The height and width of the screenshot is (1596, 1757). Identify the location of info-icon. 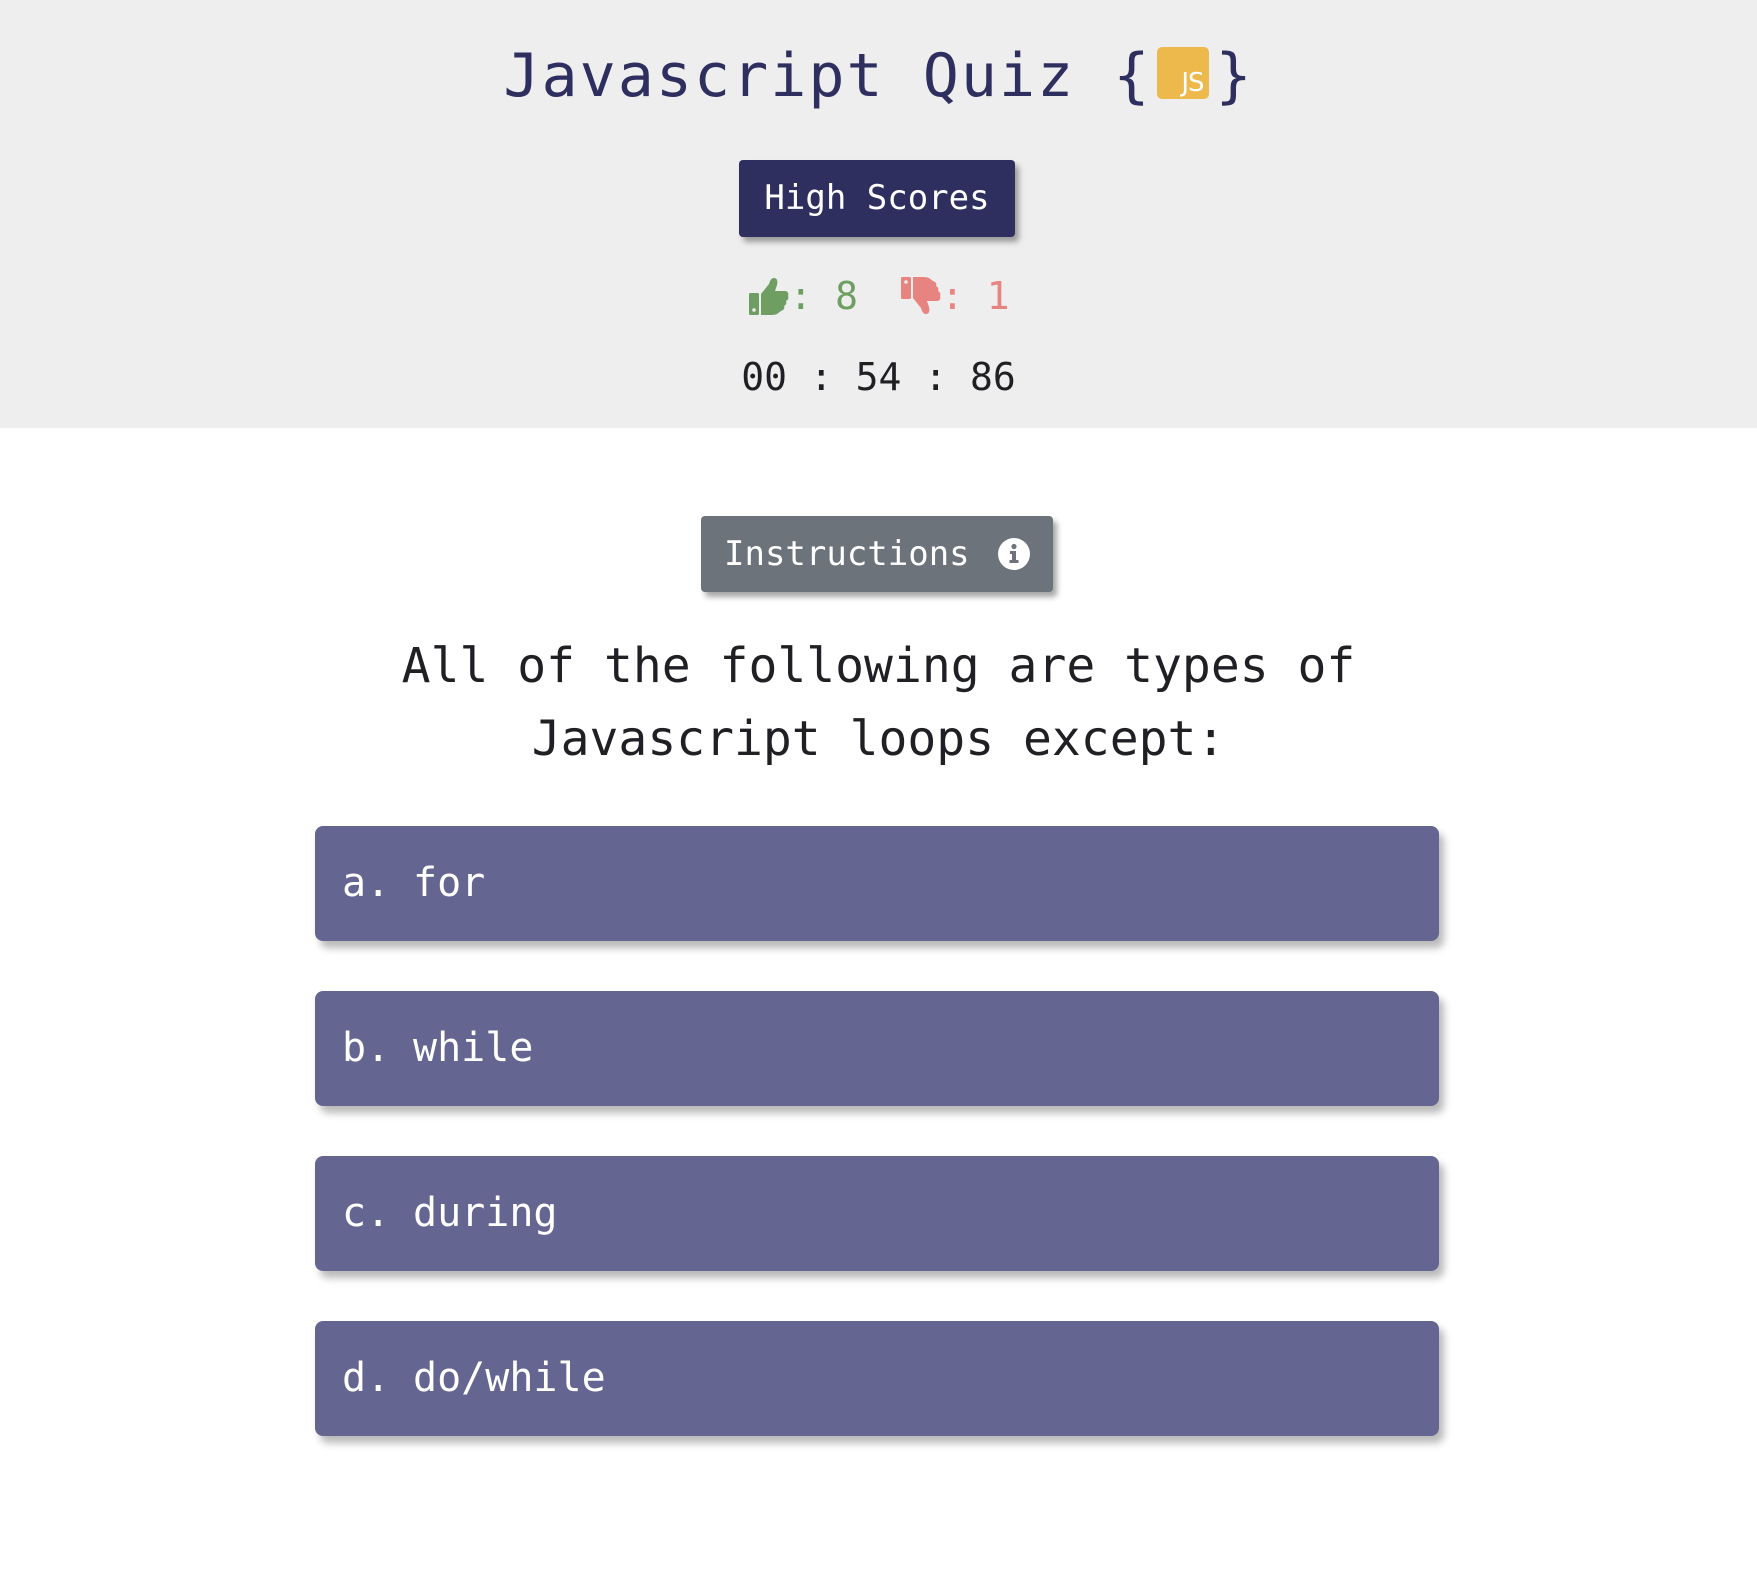
(1014, 554).